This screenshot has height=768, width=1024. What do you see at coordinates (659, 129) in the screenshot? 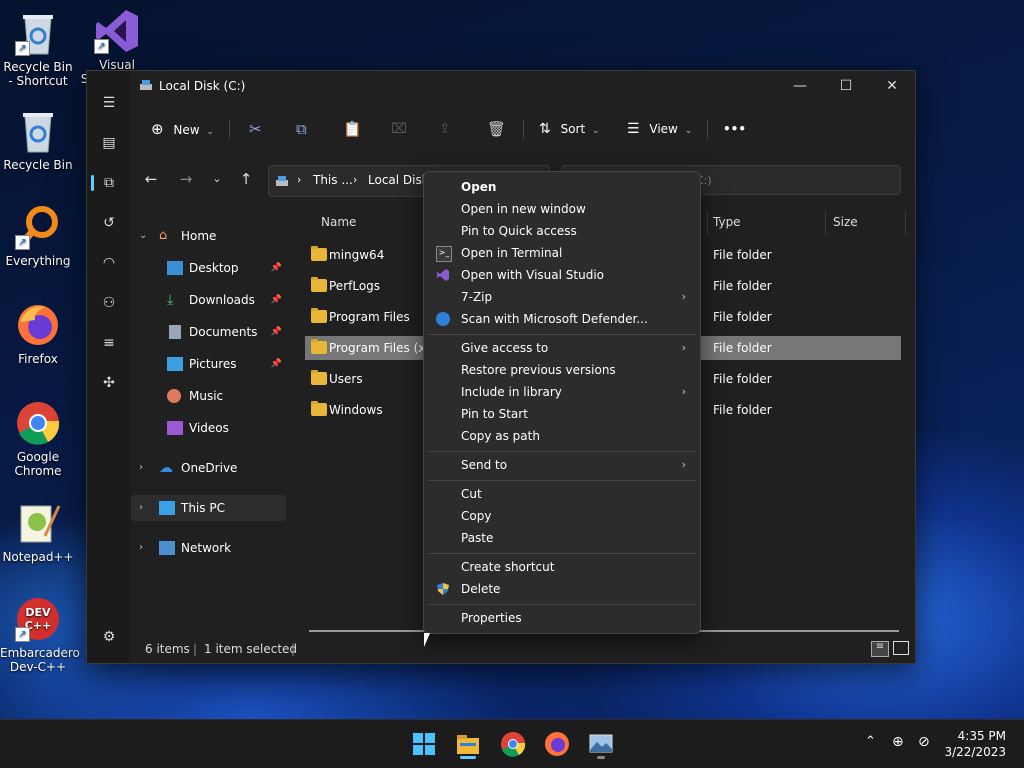
I see `view-button: ☰ View ⌄` at bounding box center [659, 129].